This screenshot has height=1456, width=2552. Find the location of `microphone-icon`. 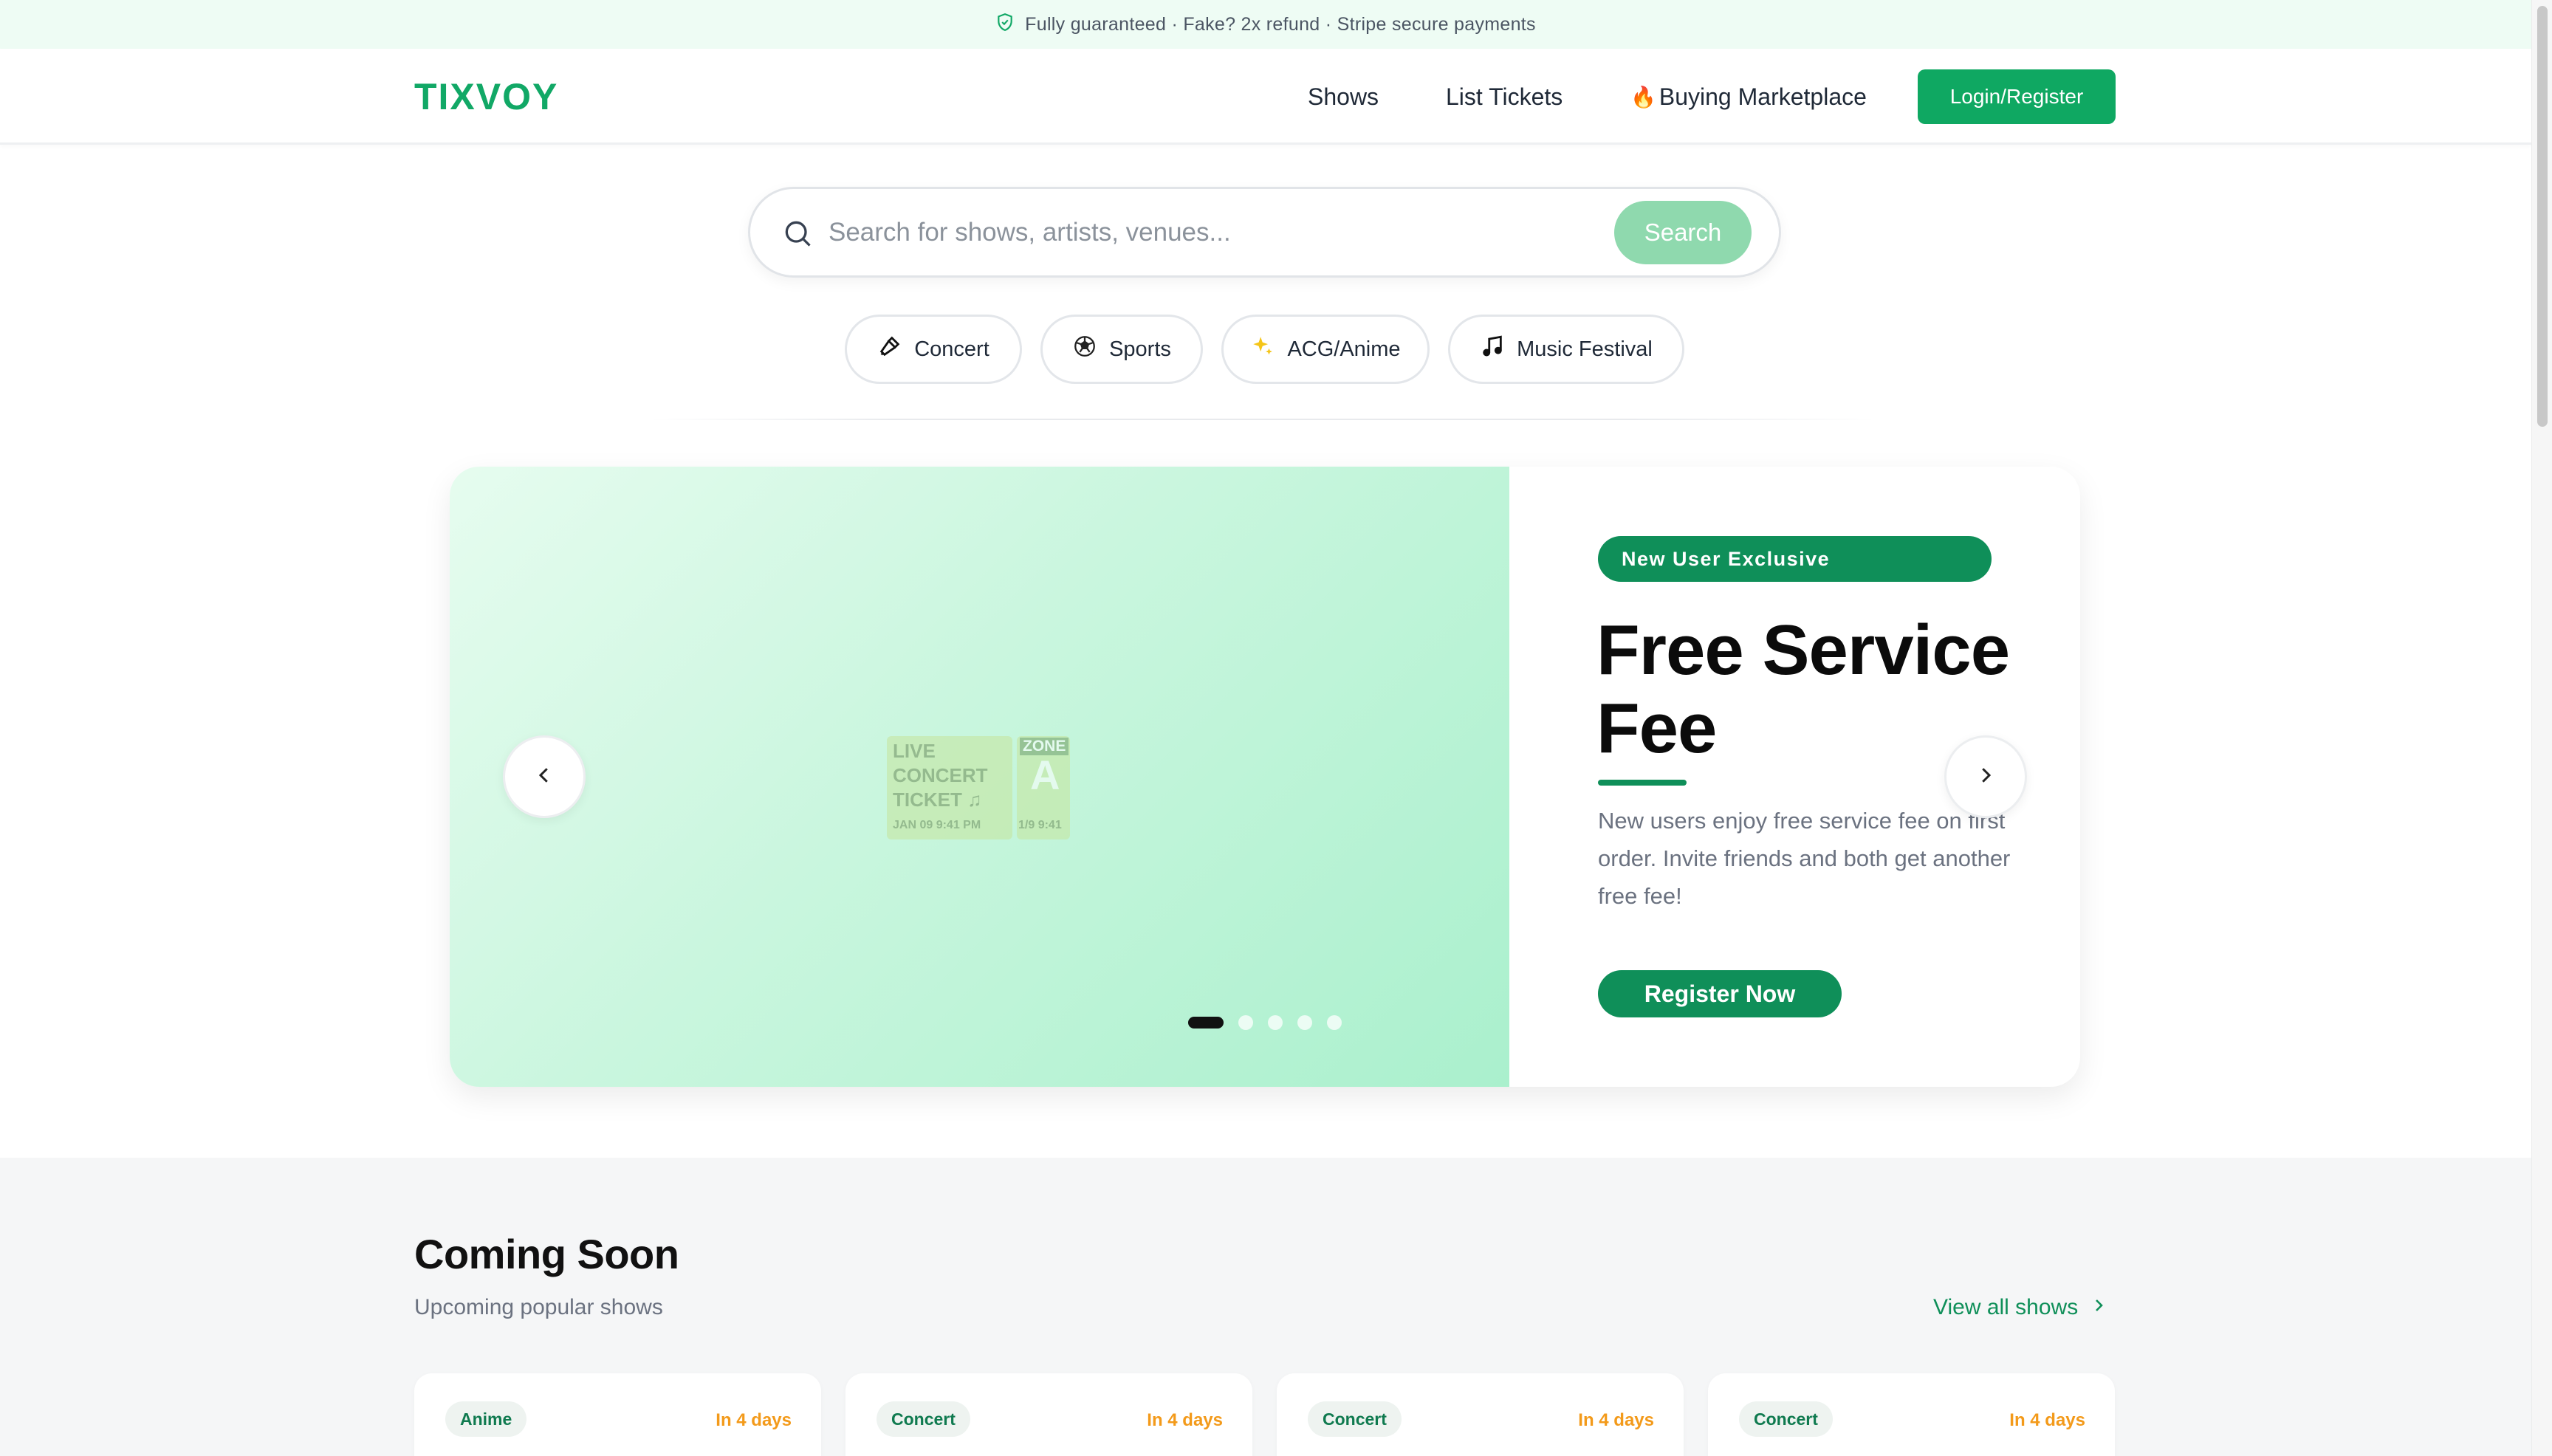

microphone-icon is located at coordinates (889, 350).